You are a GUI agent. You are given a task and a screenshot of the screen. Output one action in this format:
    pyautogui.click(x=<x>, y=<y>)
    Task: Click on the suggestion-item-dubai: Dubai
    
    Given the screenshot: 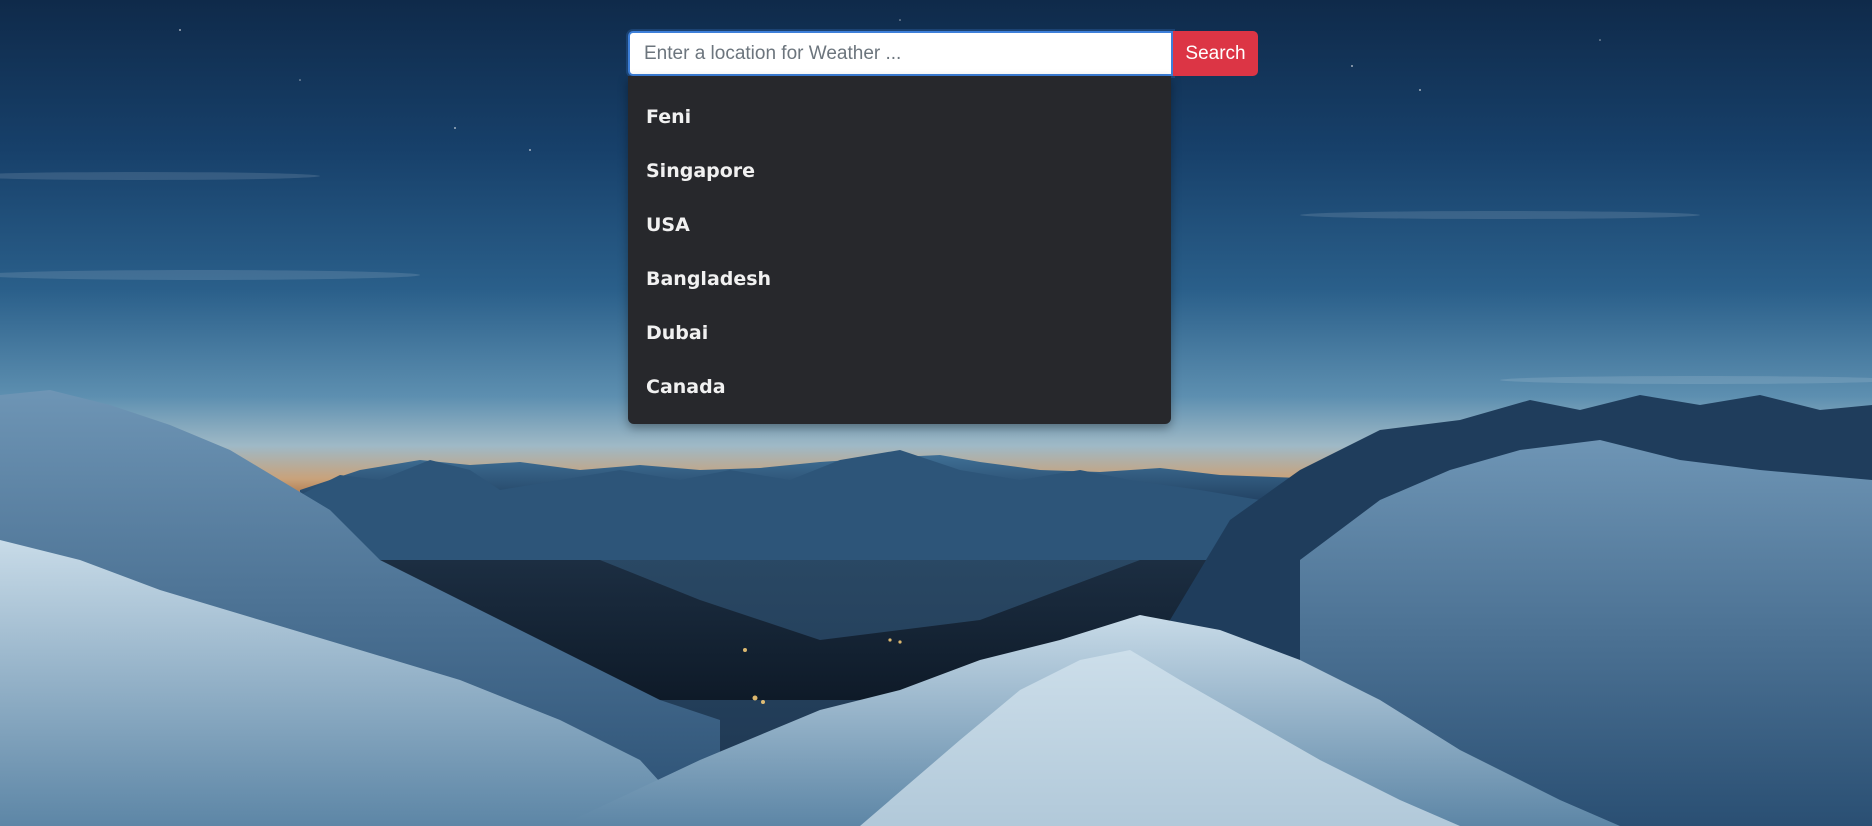 What is the action you would take?
    pyautogui.click(x=899, y=333)
    